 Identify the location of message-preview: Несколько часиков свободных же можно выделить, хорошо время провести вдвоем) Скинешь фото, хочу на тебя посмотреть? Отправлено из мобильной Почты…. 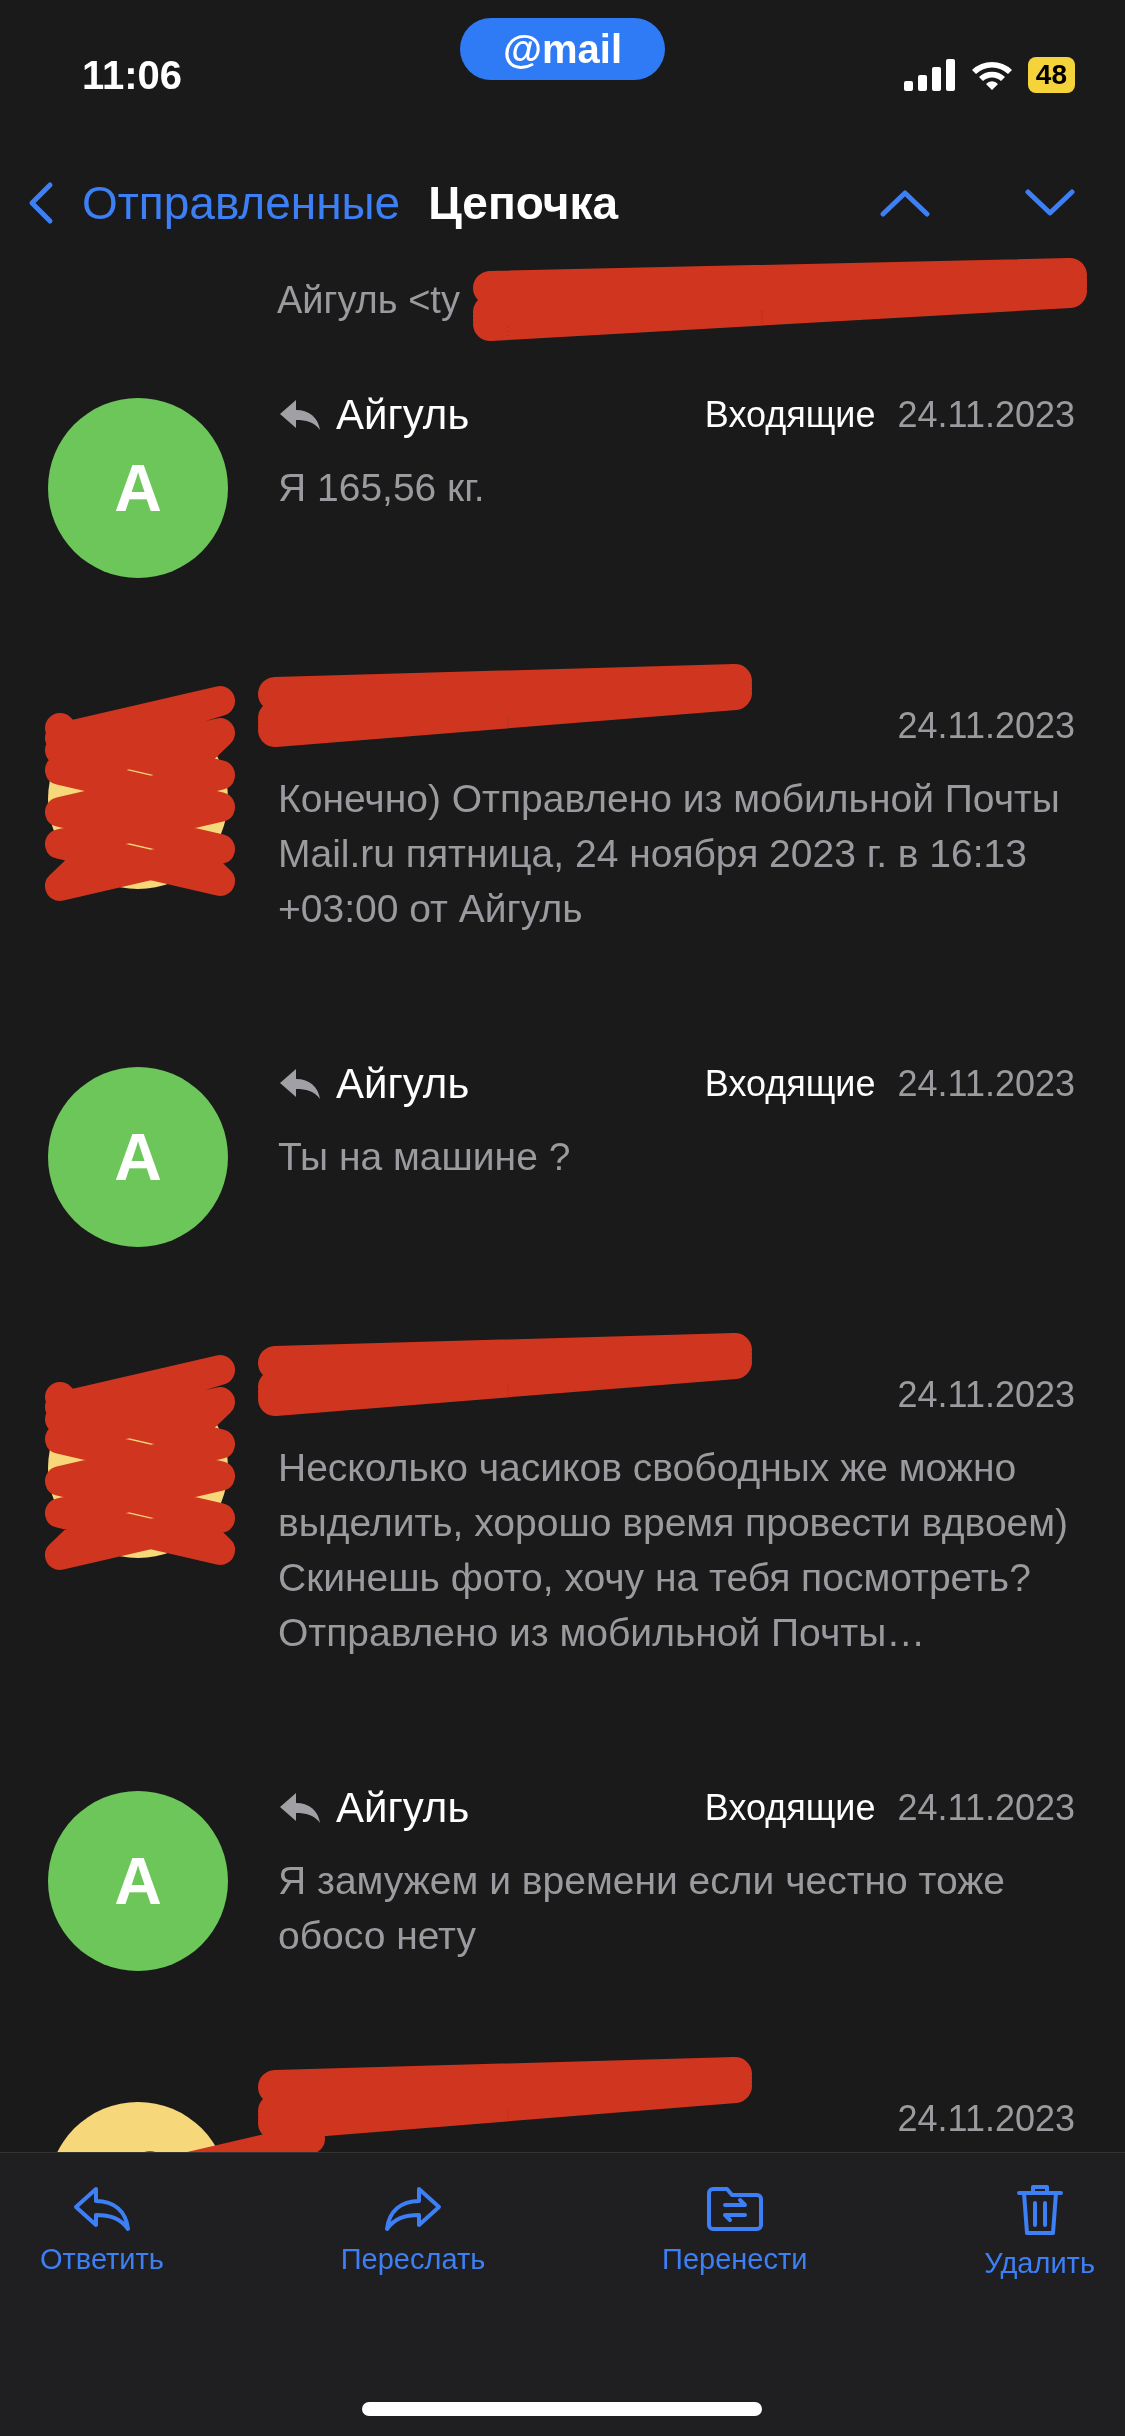
(674, 1550).